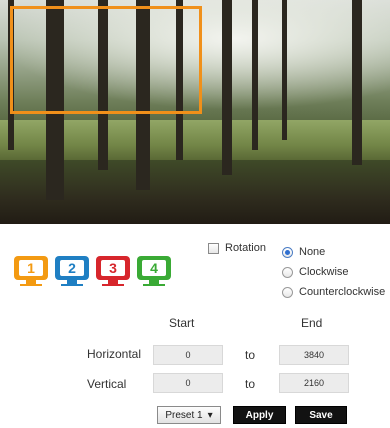 Image resolution: width=390 pixels, height=428 pixels. What do you see at coordinates (106, 60) in the screenshot?
I see `roi-selection-box` at bounding box center [106, 60].